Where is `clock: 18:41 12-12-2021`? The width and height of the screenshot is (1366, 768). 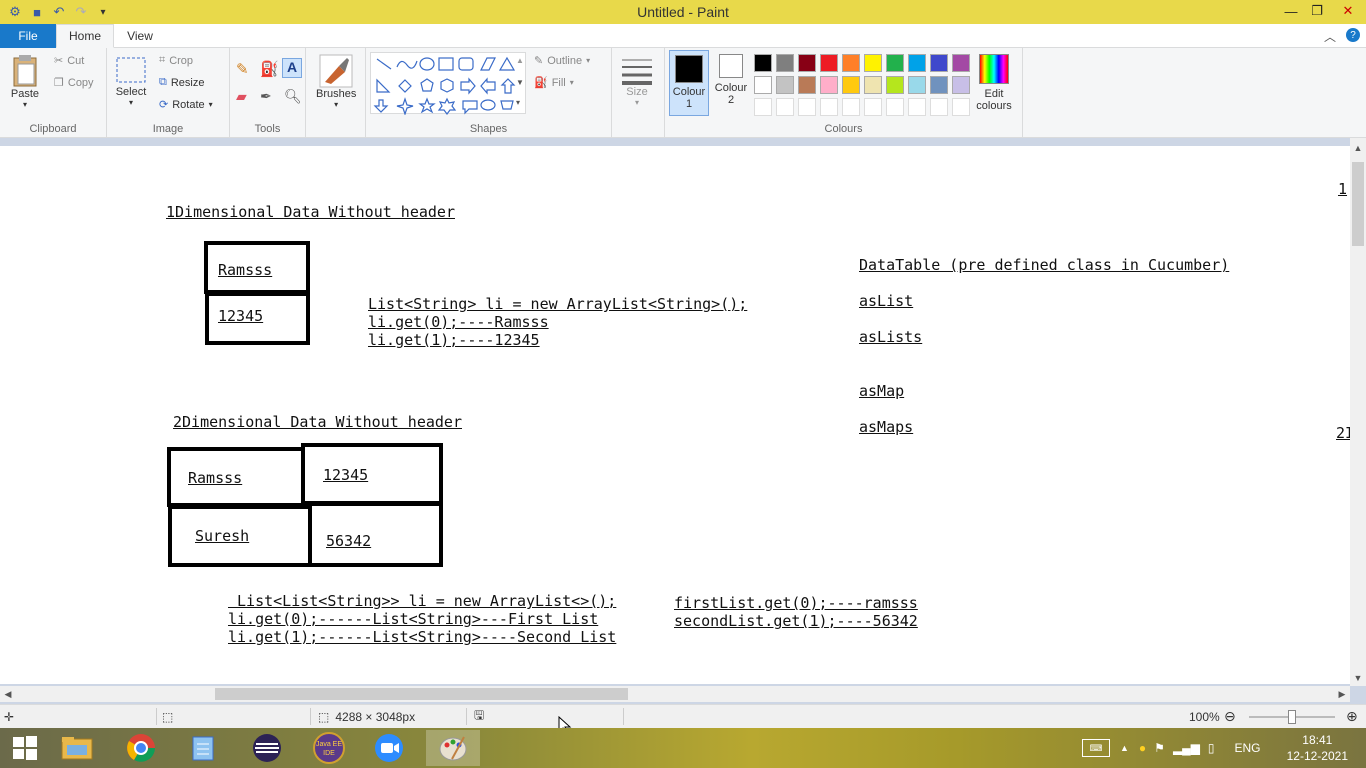
clock: 18:41 12-12-2021 is located at coordinates (1317, 748).